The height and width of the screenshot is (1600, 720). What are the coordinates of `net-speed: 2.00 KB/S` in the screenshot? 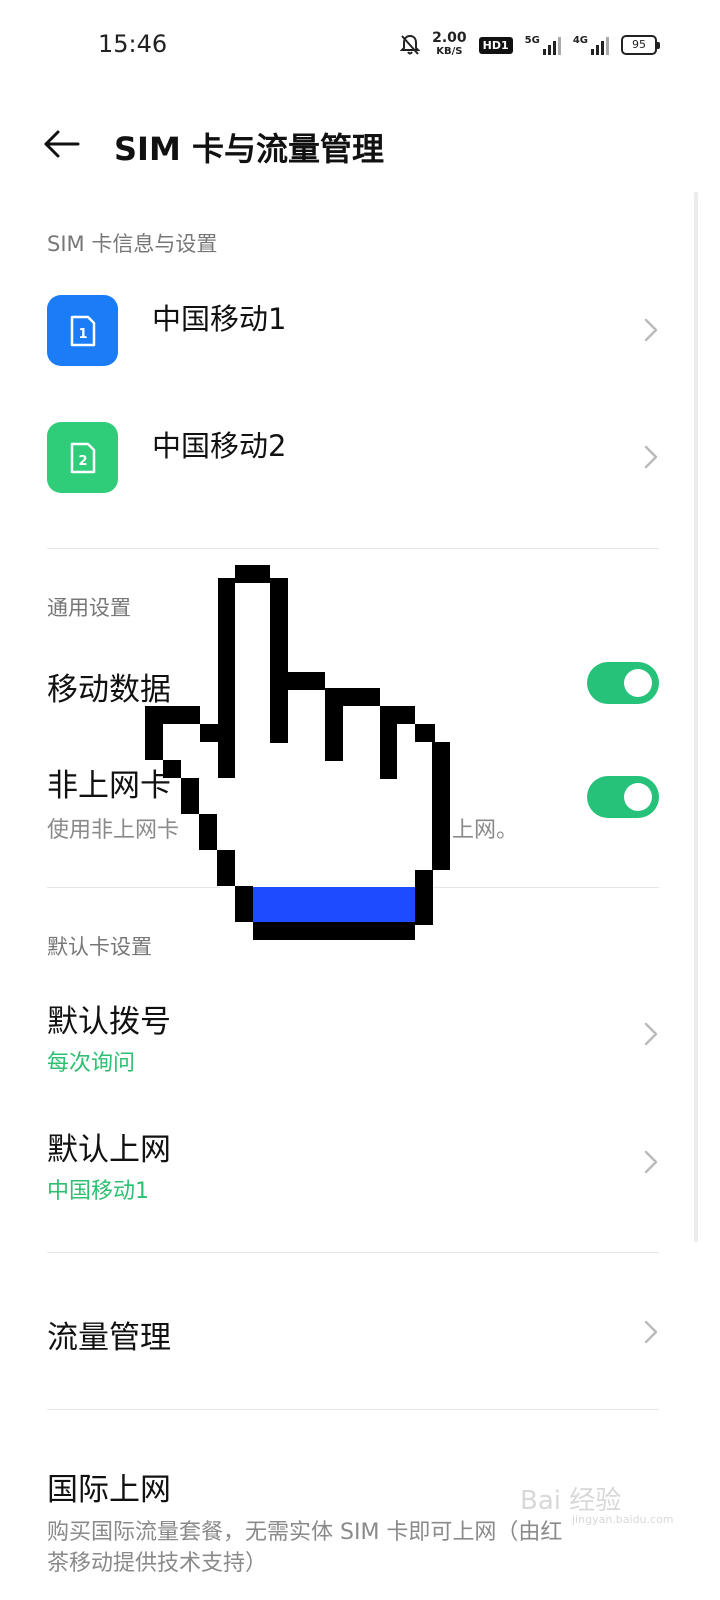 It's located at (449, 44).